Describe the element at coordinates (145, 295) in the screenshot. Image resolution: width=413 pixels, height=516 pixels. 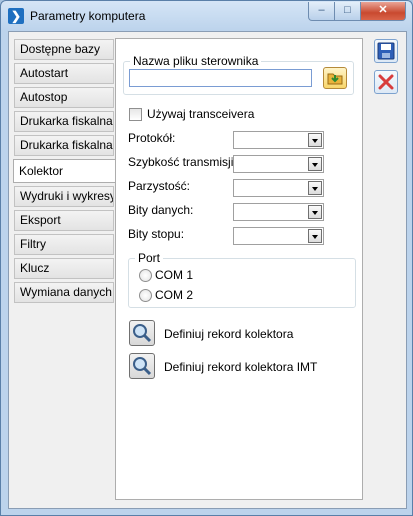
I see `com2-radio` at that location.